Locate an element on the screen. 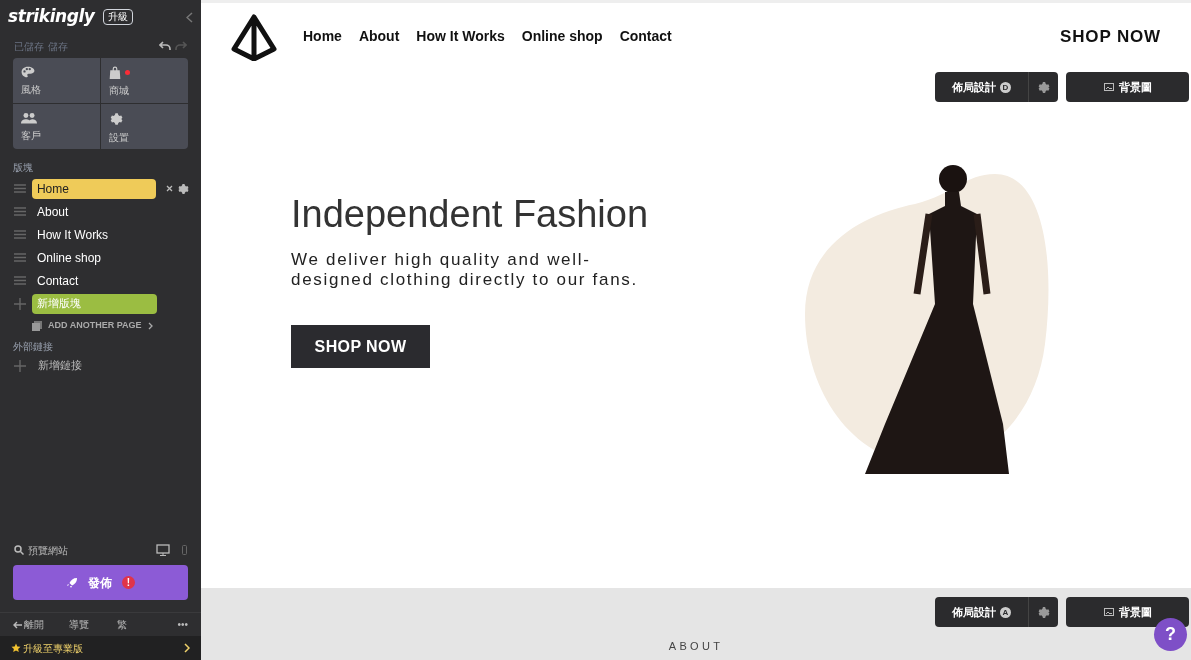 The image size is (1191, 660). section-item: About is located at coordinates (94, 211).